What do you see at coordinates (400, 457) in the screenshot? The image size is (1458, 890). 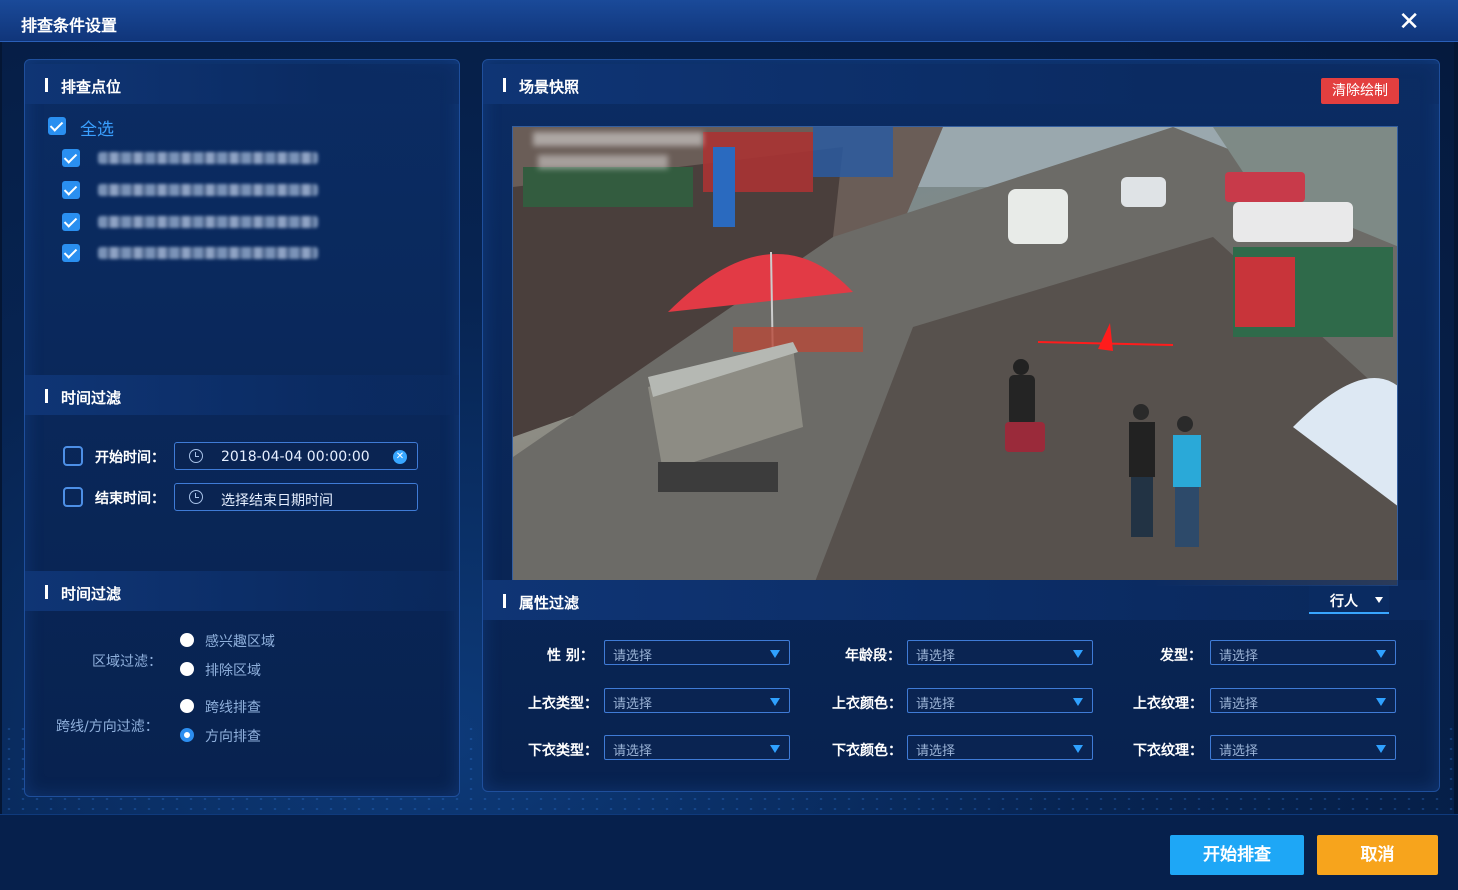 I see `clear-icon: ✕` at bounding box center [400, 457].